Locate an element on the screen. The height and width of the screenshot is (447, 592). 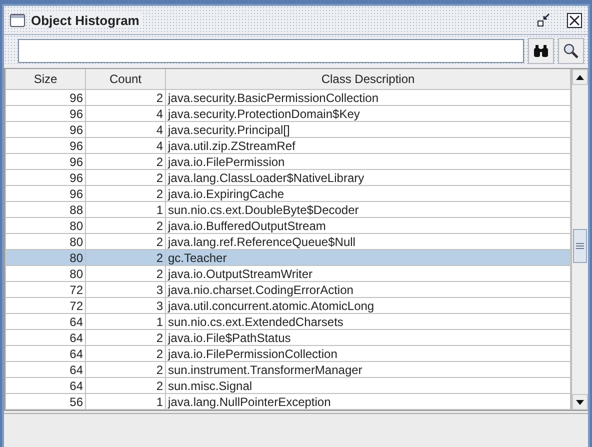
search-field is located at coordinates (271, 50).